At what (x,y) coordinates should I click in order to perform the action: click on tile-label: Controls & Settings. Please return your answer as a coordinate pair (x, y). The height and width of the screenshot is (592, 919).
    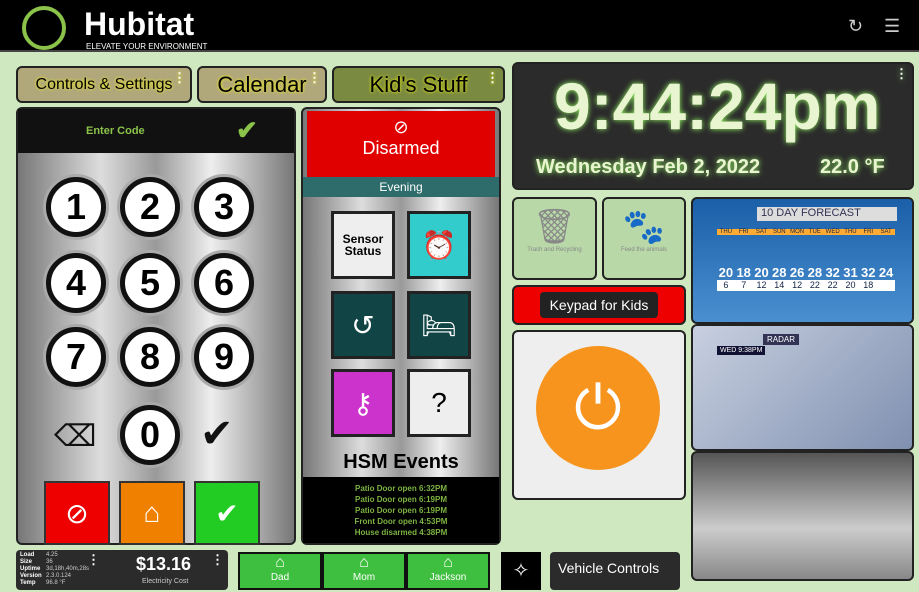
    Looking at the image, I should click on (104, 84).